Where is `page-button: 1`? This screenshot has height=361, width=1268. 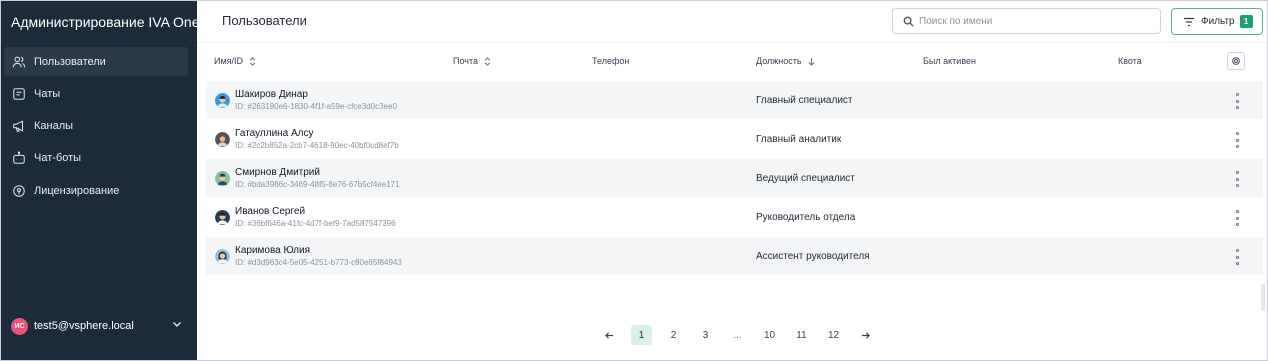 page-button: 1 is located at coordinates (641, 335).